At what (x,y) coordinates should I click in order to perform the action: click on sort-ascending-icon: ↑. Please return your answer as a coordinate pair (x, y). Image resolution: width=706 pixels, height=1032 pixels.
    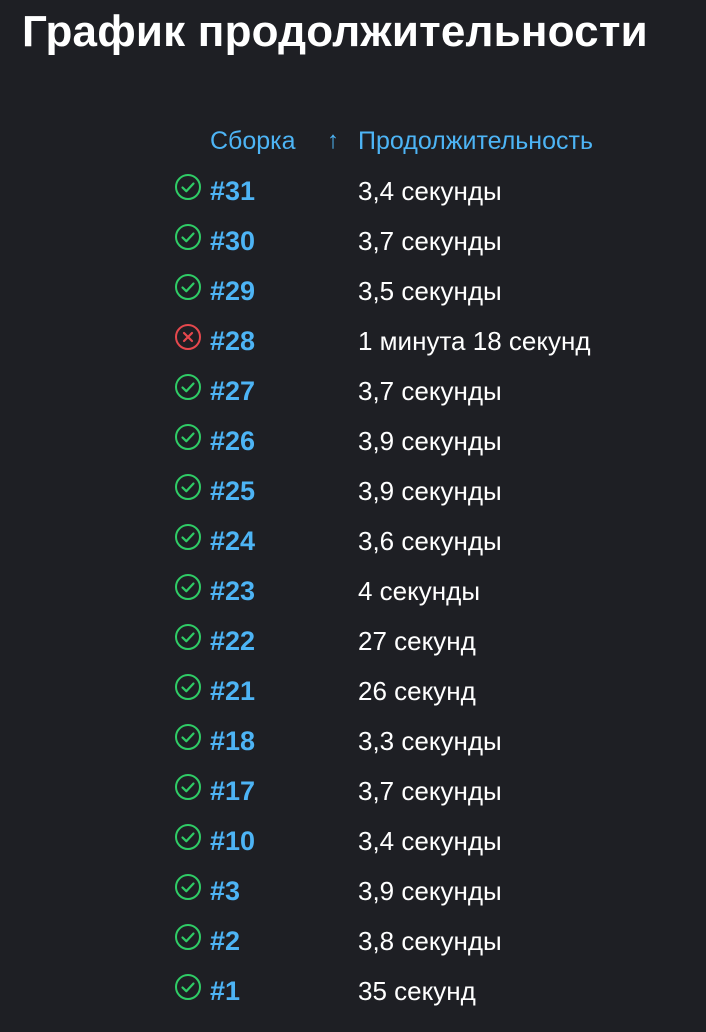
    Looking at the image, I should click on (333, 141).